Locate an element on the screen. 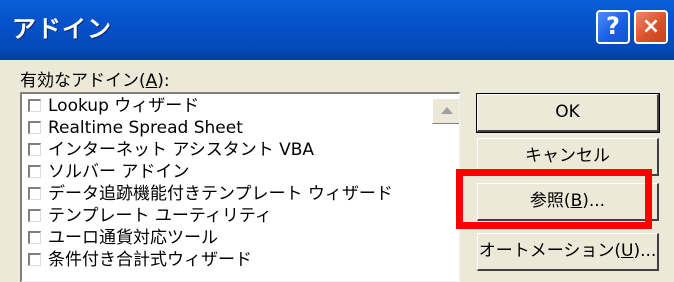 The image size is (674, 282). list-item-label: インターネット アシスタント VBA is located at coordinates (181, 150).